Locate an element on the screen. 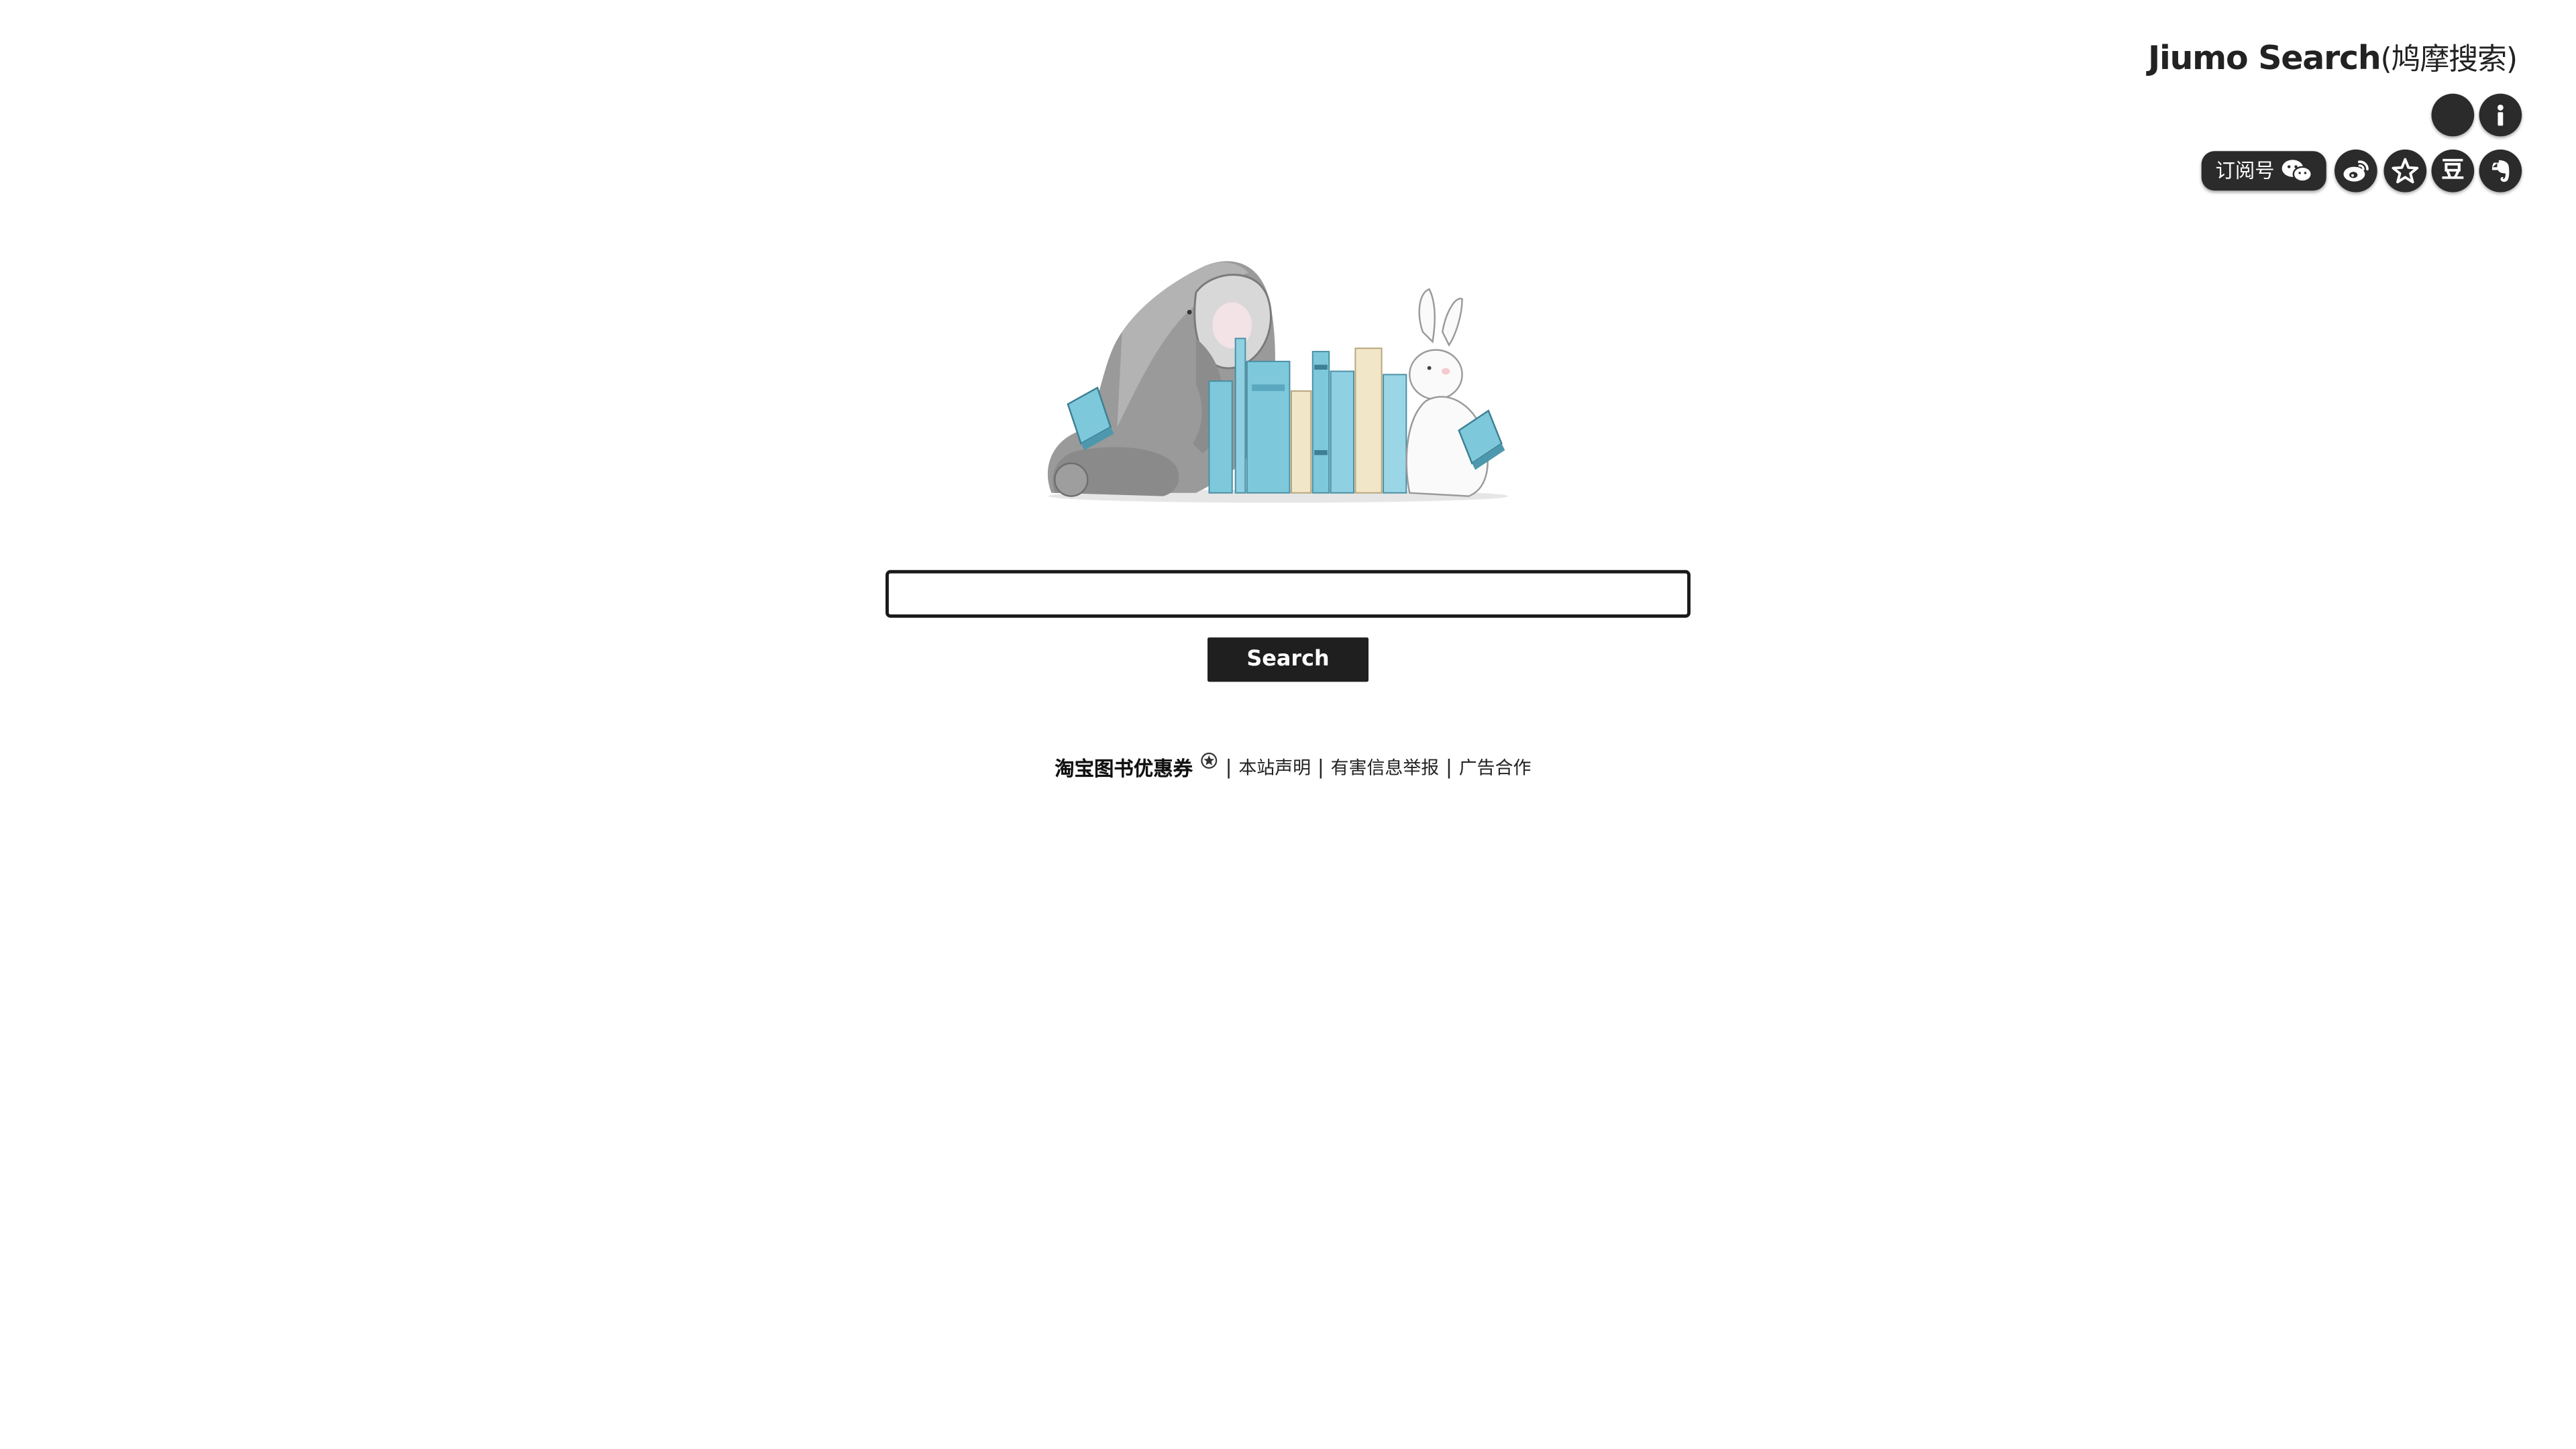  search-input is located at coordinates (1288, 594).